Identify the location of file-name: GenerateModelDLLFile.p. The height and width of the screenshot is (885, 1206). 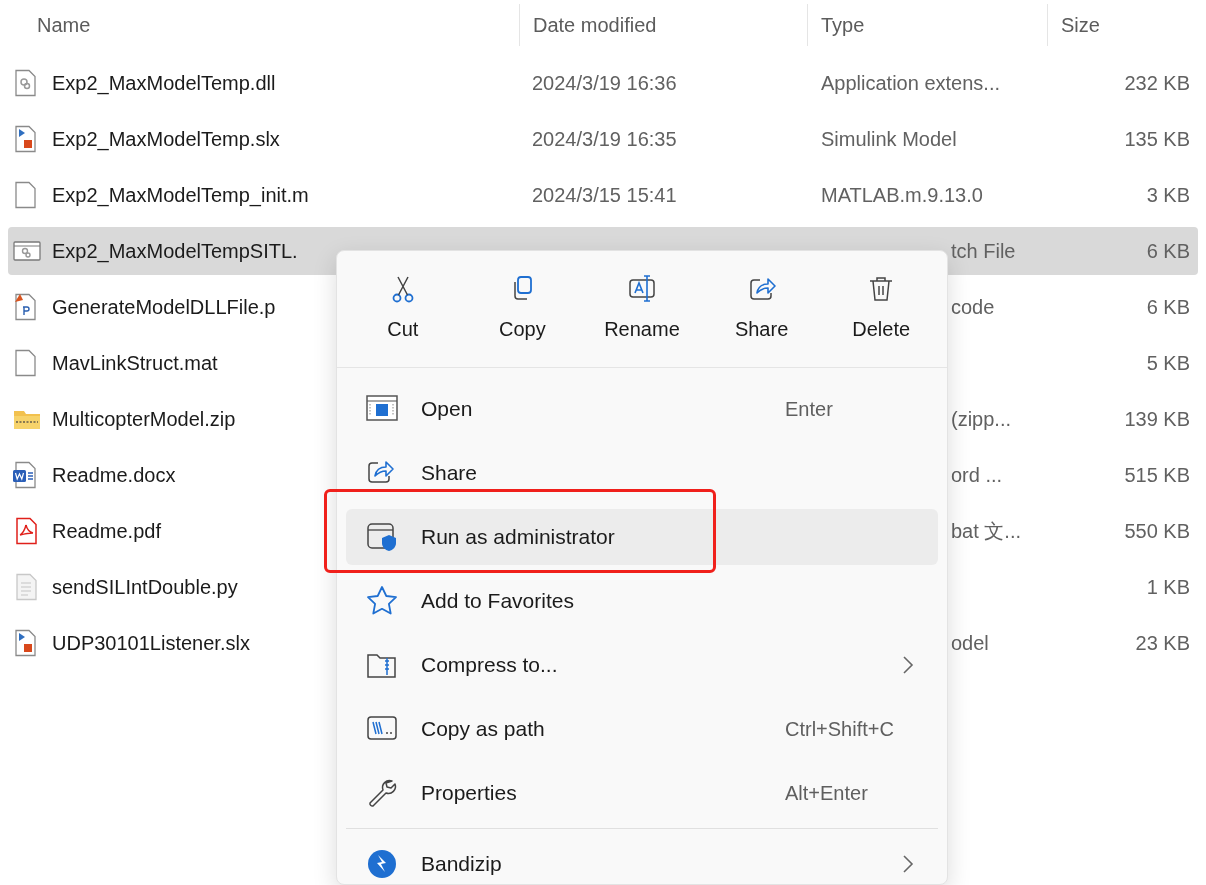
(164, 307).